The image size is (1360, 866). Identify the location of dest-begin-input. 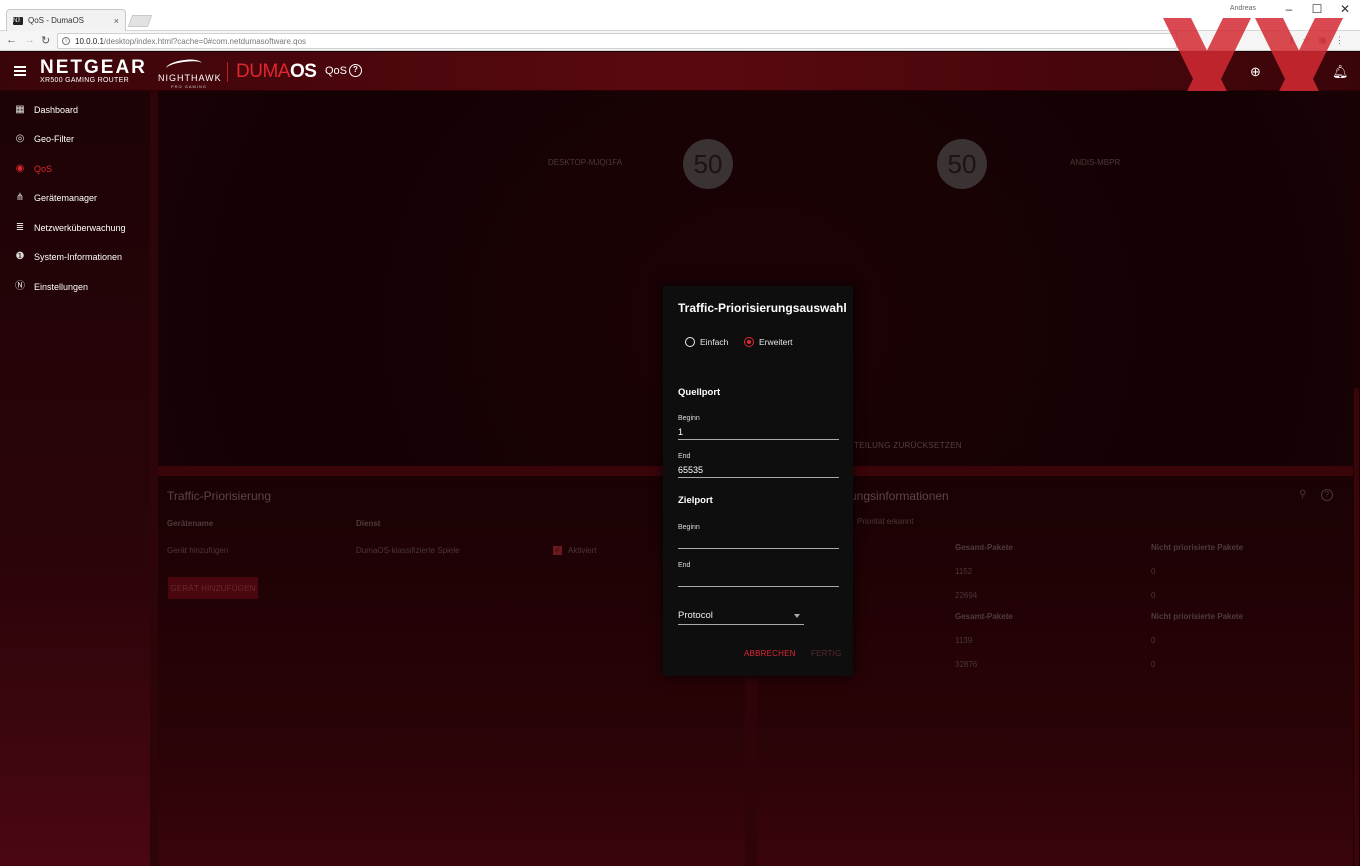
(758, 542).